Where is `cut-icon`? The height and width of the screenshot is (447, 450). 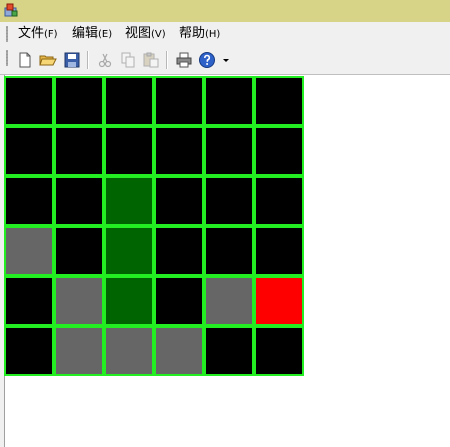
cut-icon is located at coordinates (105, 60).